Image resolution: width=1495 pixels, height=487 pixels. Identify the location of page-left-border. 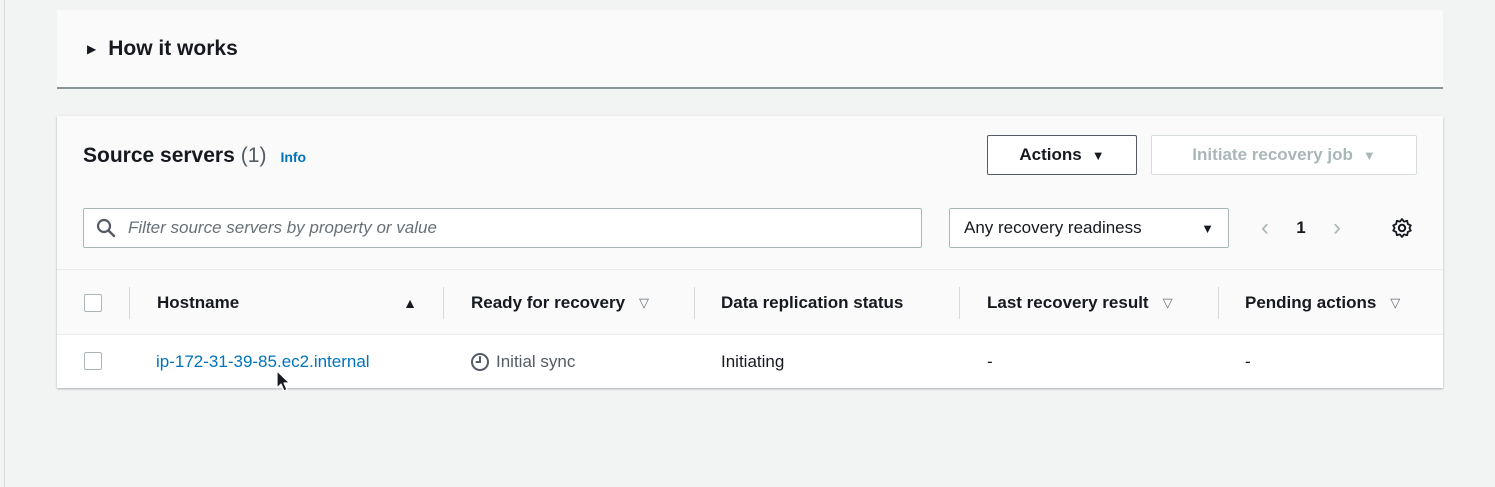
(4, 243).